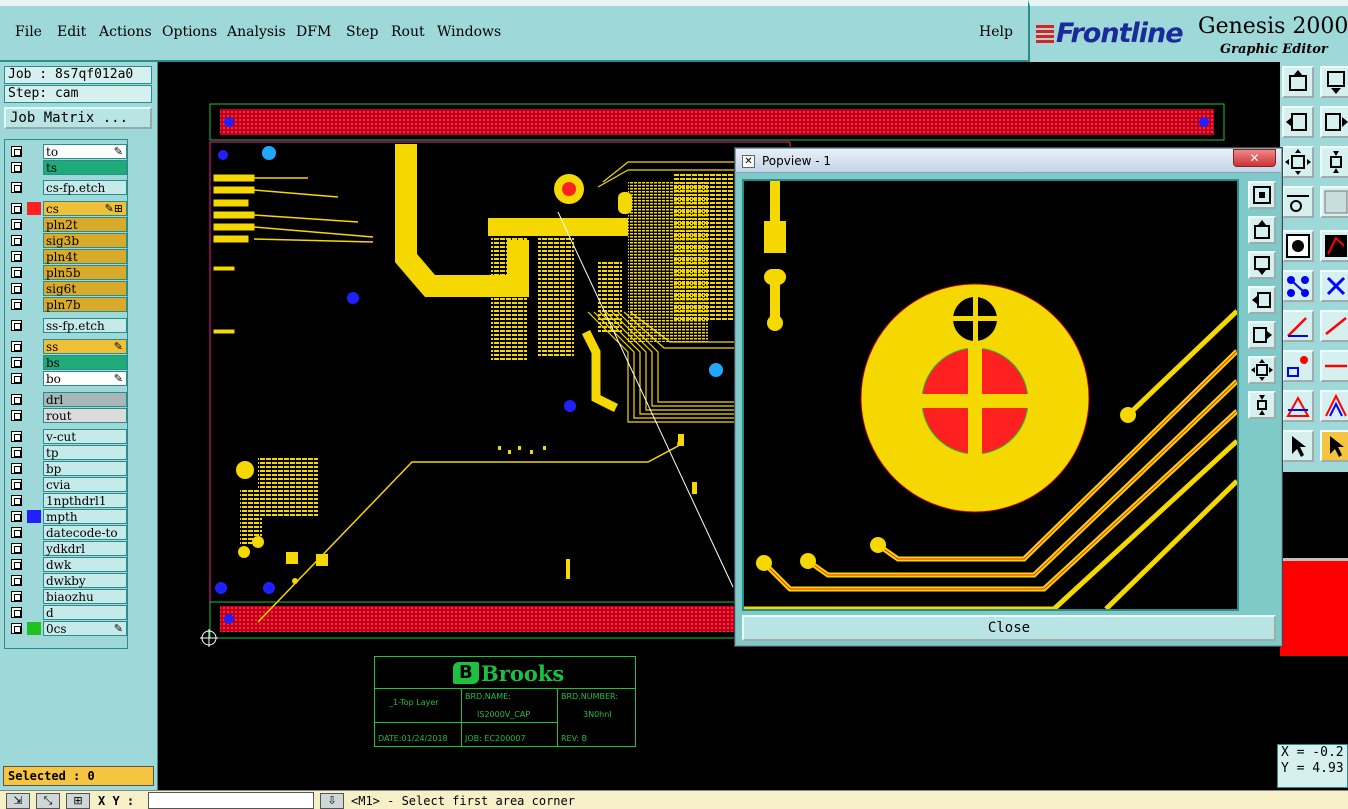 The height and width of the screenshot is (809, 1348). I want to click on layer-name: d, so click(85, 612).